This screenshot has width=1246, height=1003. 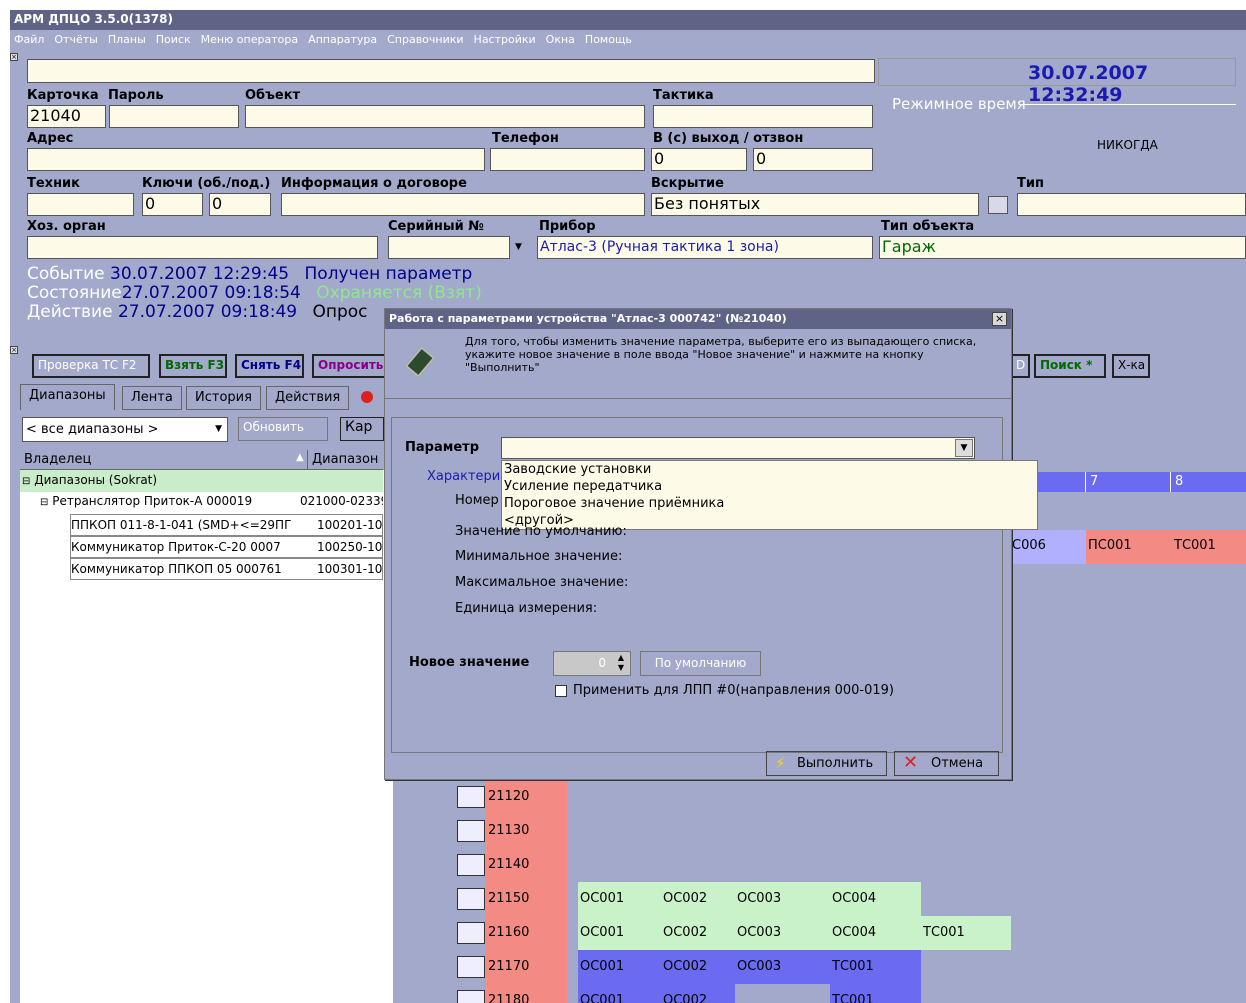 What do you see at coordinates (577, 469) in the screenshot?
I see `dropdown-option: Заводские установки` at bounding box center [577, 469].